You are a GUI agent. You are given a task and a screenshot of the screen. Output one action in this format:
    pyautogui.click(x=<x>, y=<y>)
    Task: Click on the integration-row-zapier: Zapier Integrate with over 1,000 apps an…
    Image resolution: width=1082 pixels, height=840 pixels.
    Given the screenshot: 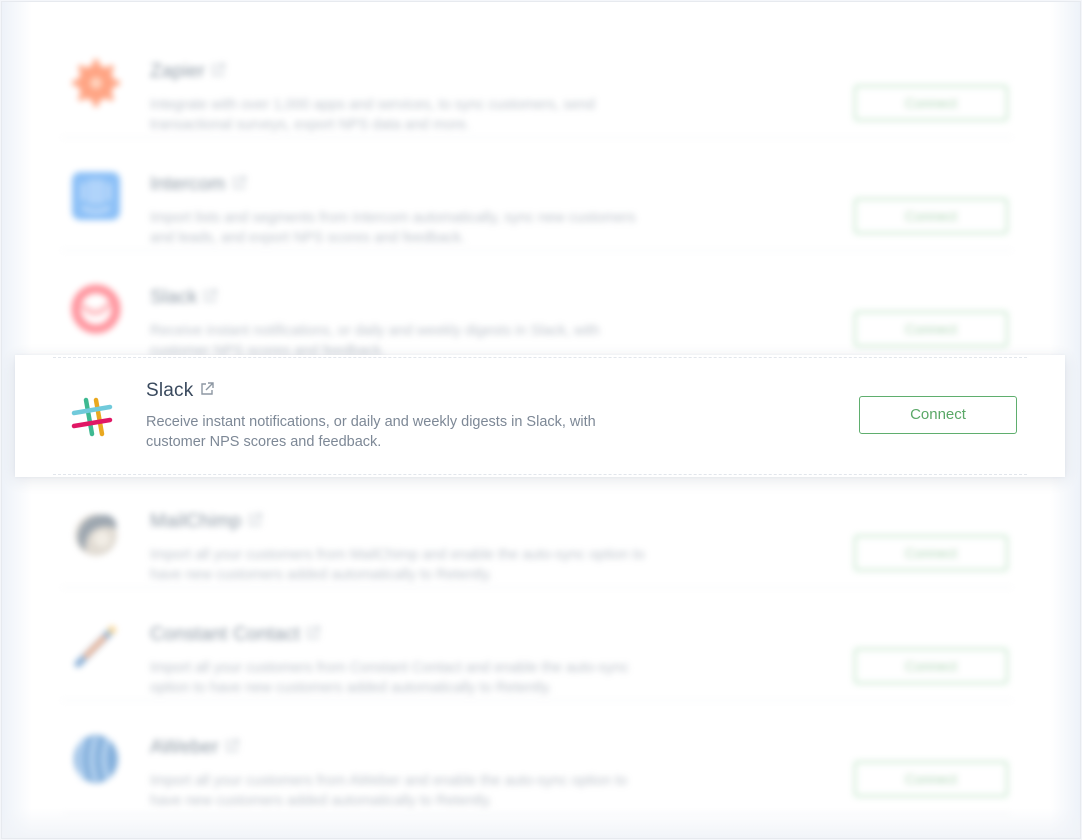 What is the action you would take?
    pyautogui.click(x=542, y=81)
    